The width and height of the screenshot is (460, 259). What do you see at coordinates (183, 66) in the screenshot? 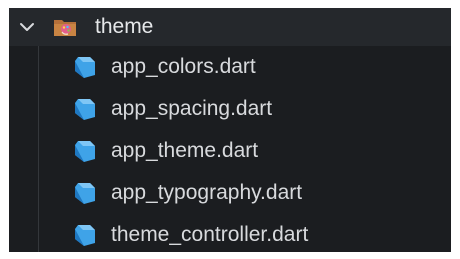
I see `file-name: app_colors.dart` at bounding box center [183, 66].